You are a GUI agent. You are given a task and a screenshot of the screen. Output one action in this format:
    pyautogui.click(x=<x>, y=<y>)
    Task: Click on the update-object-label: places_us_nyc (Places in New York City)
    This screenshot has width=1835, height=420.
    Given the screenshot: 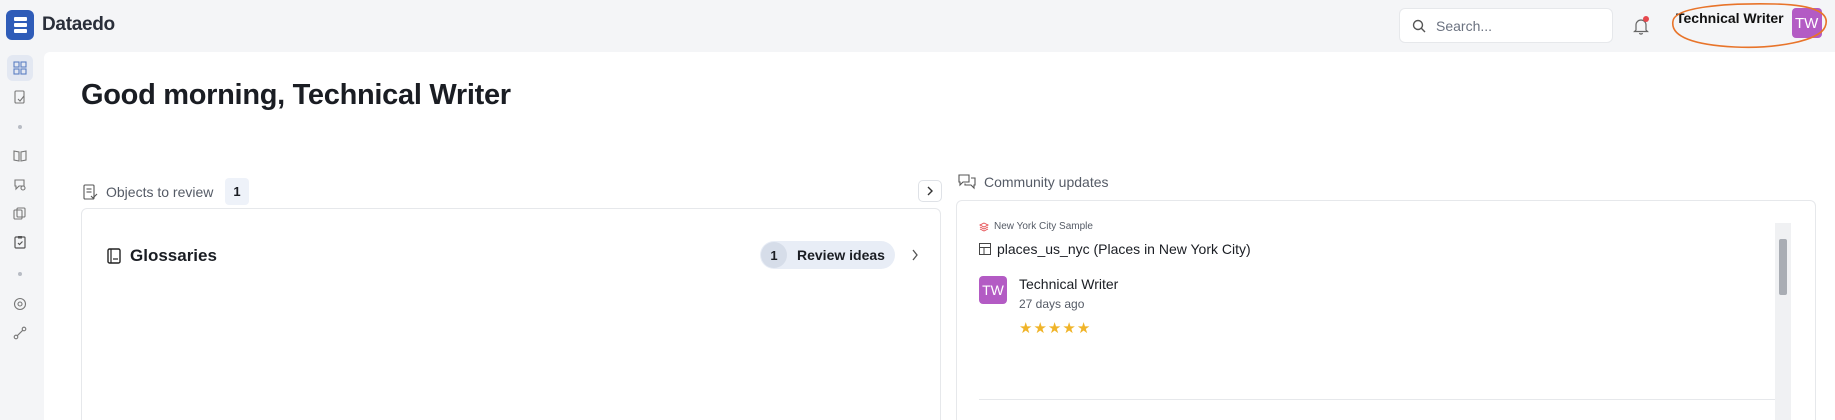 What is the action you would take?
    pyautogui.click(x=1124, y=249)
    